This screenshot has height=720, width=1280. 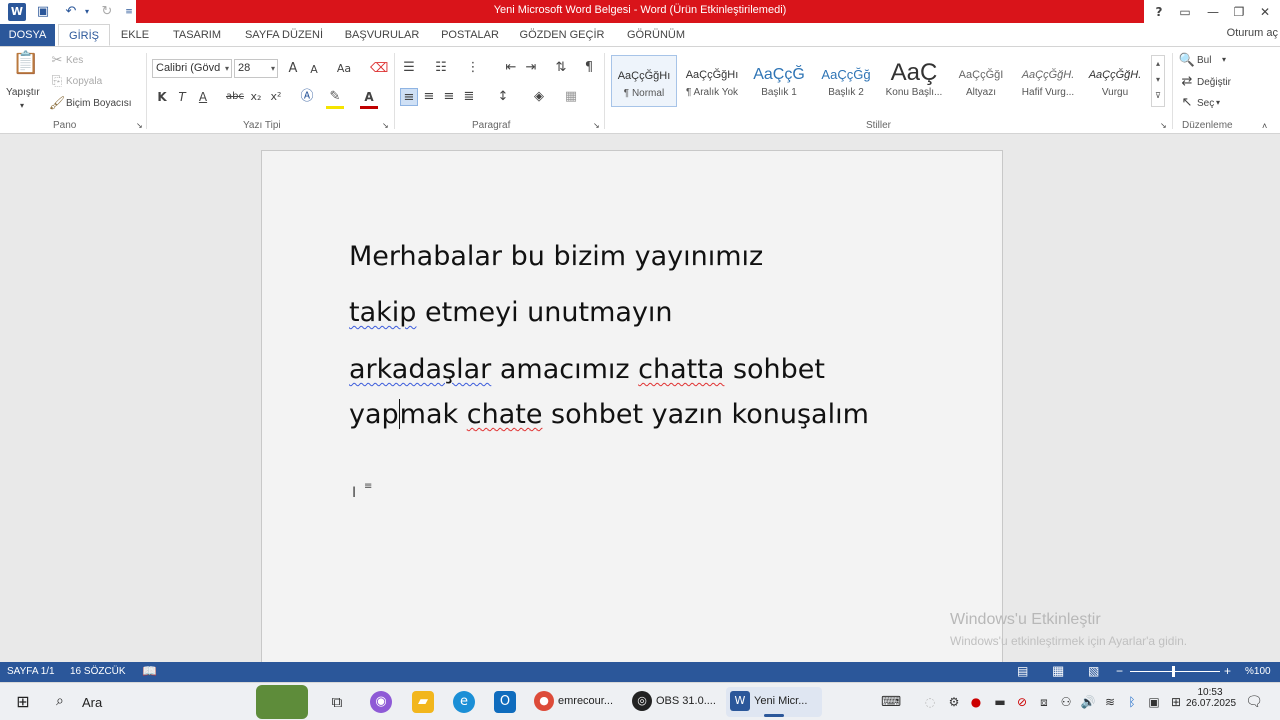 I want to click on replace-button: Değiştir, so click(x=1214, y=82).